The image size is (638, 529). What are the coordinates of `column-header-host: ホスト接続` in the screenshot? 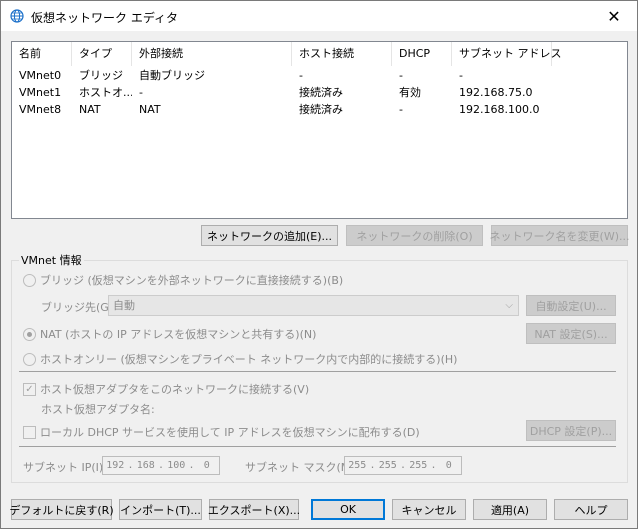 It's located at (342, 54).